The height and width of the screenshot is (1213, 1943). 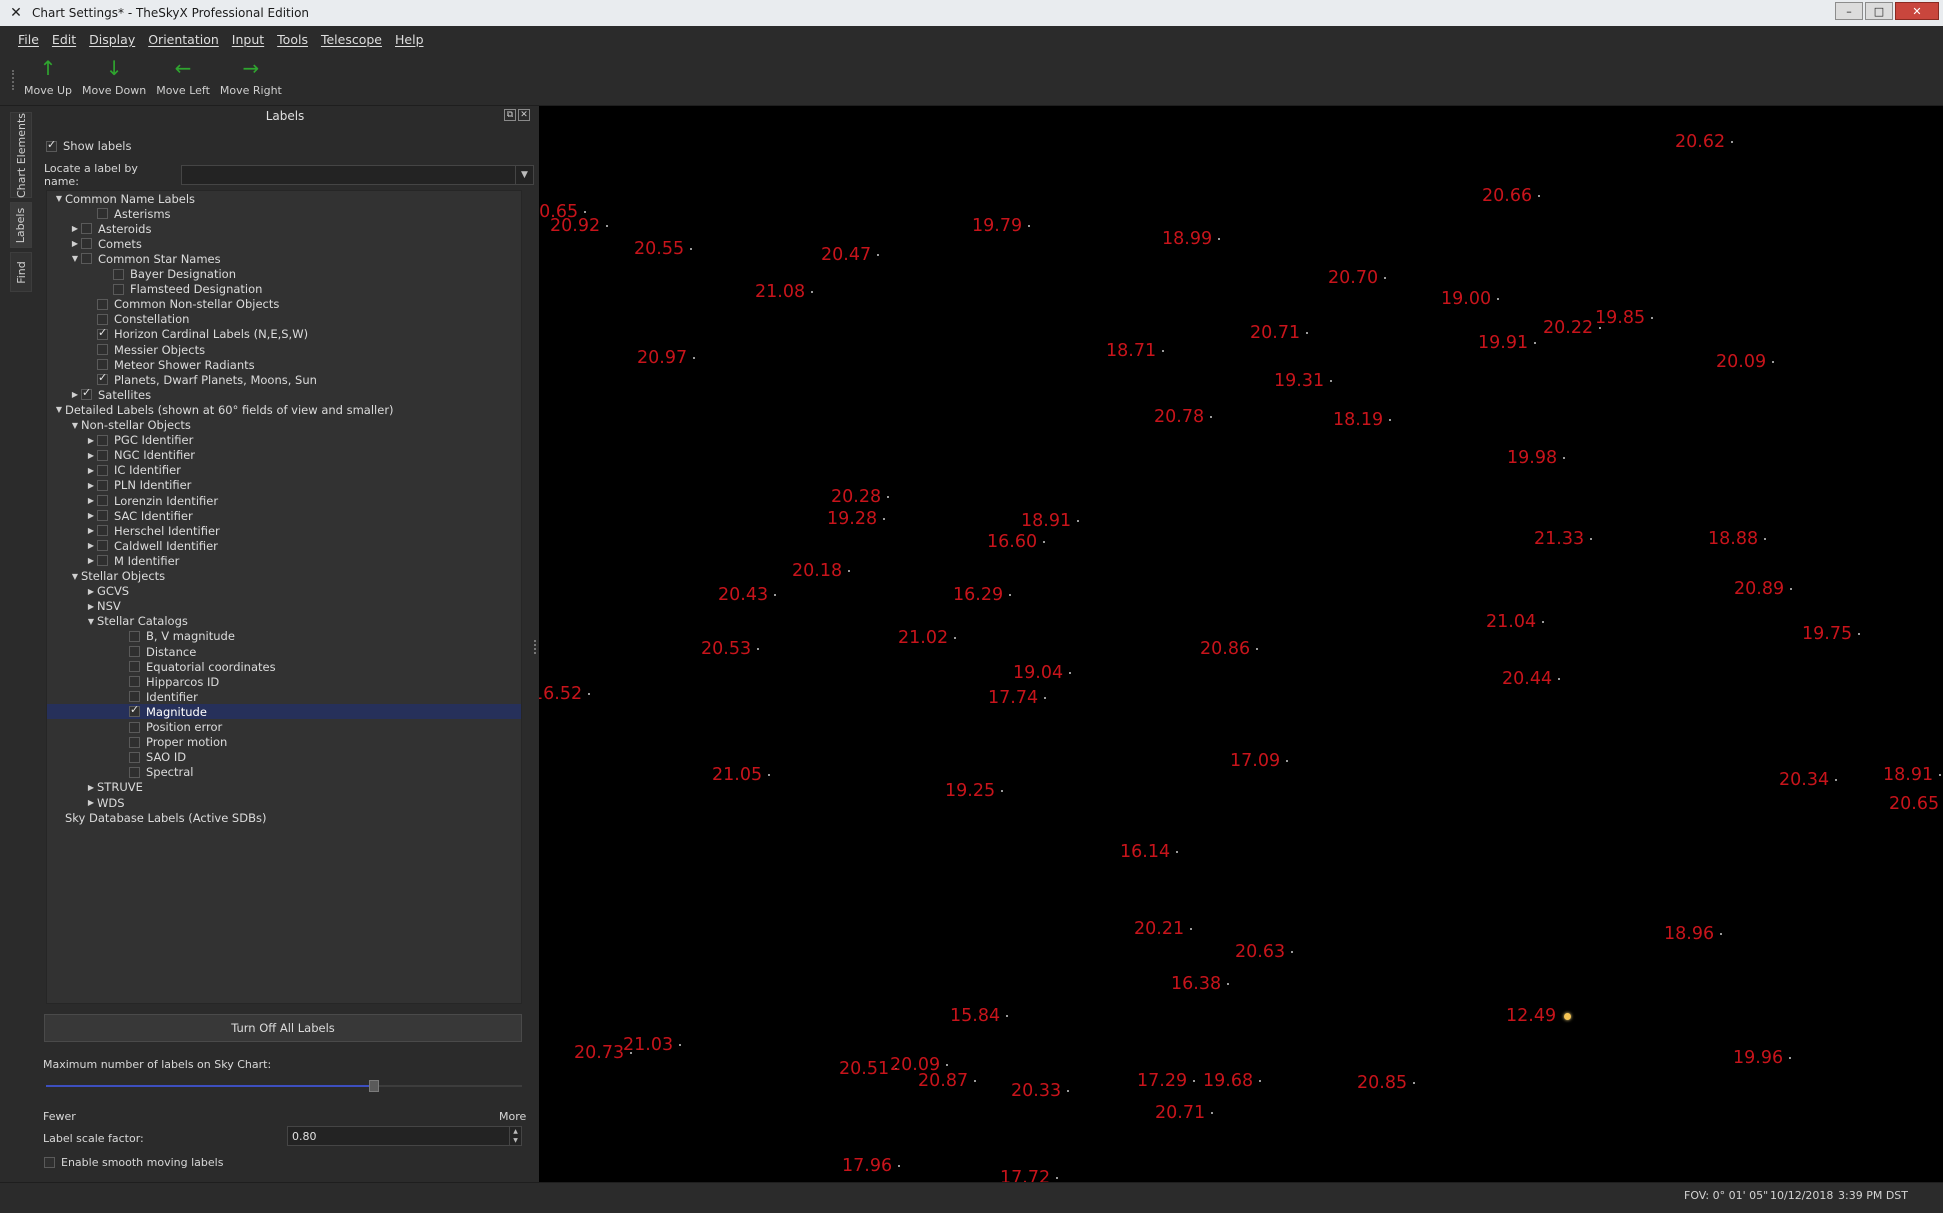 What do you see at coordinates (1135, 351) in the screenshot?
I see `star-label: 18.71` at bounding box center [1135, 351].